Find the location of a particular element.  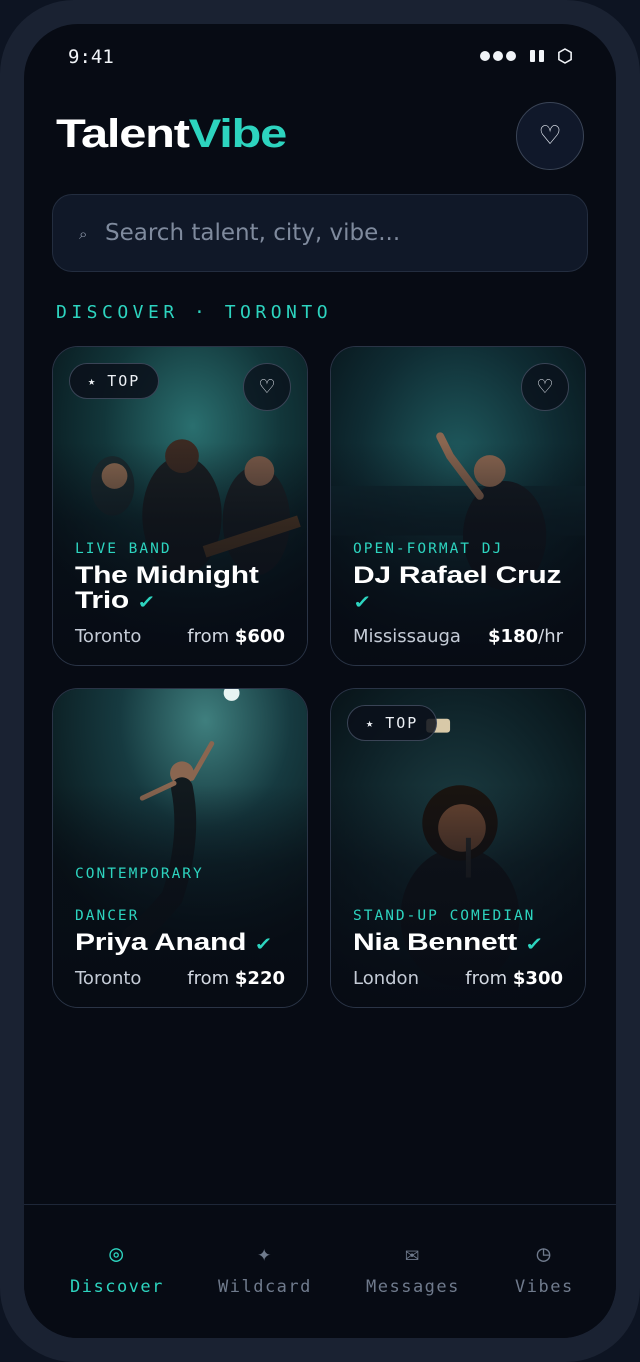

search-bar: ⌕ is located at coordinates (320, 233).